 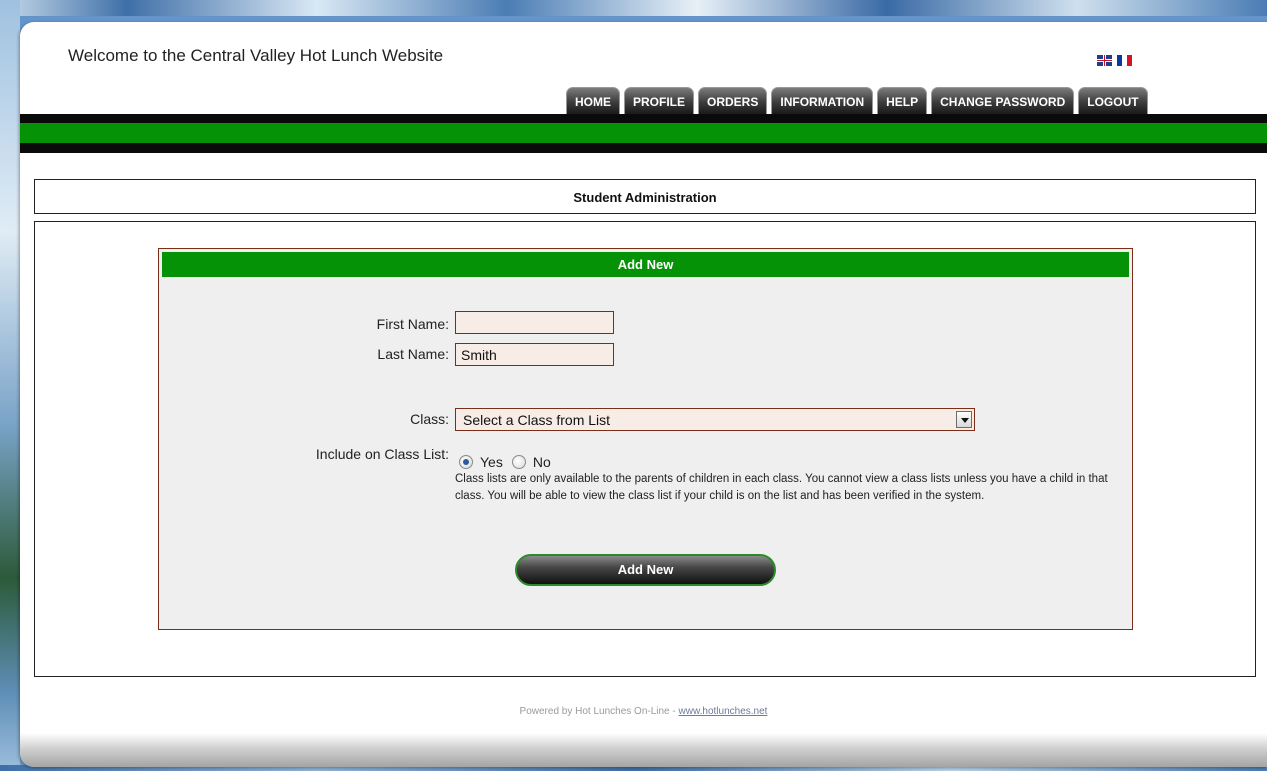 I want to click on frame-bottom-shade, so click(x=643, y=750).